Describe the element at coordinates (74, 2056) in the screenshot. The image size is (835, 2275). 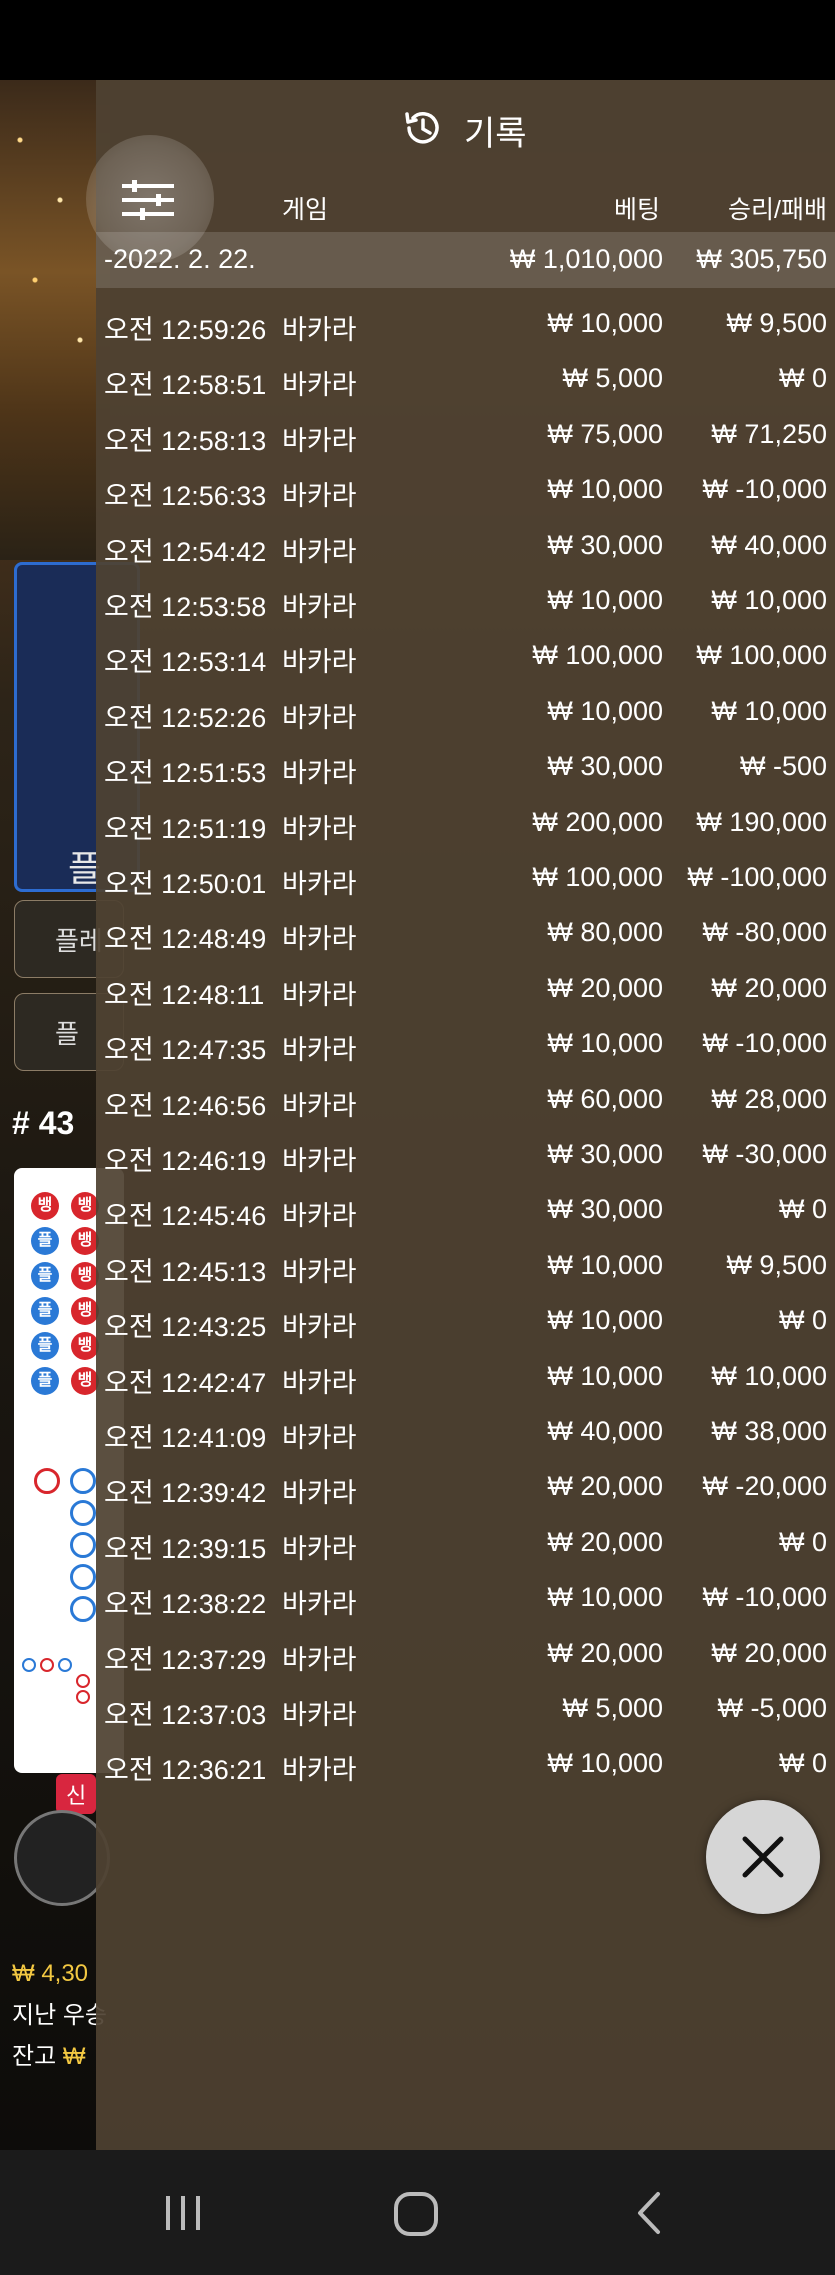
I see `balance-currency: ₩` at that location.